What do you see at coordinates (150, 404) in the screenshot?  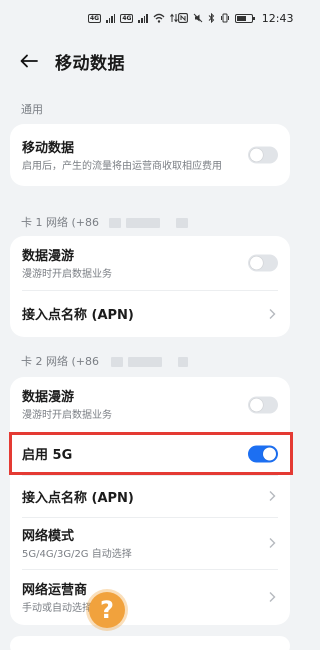 I see `sim2-data-roaming-row: 数据漫游 漫游时开启数据业务` at bounding box center [150, 404].